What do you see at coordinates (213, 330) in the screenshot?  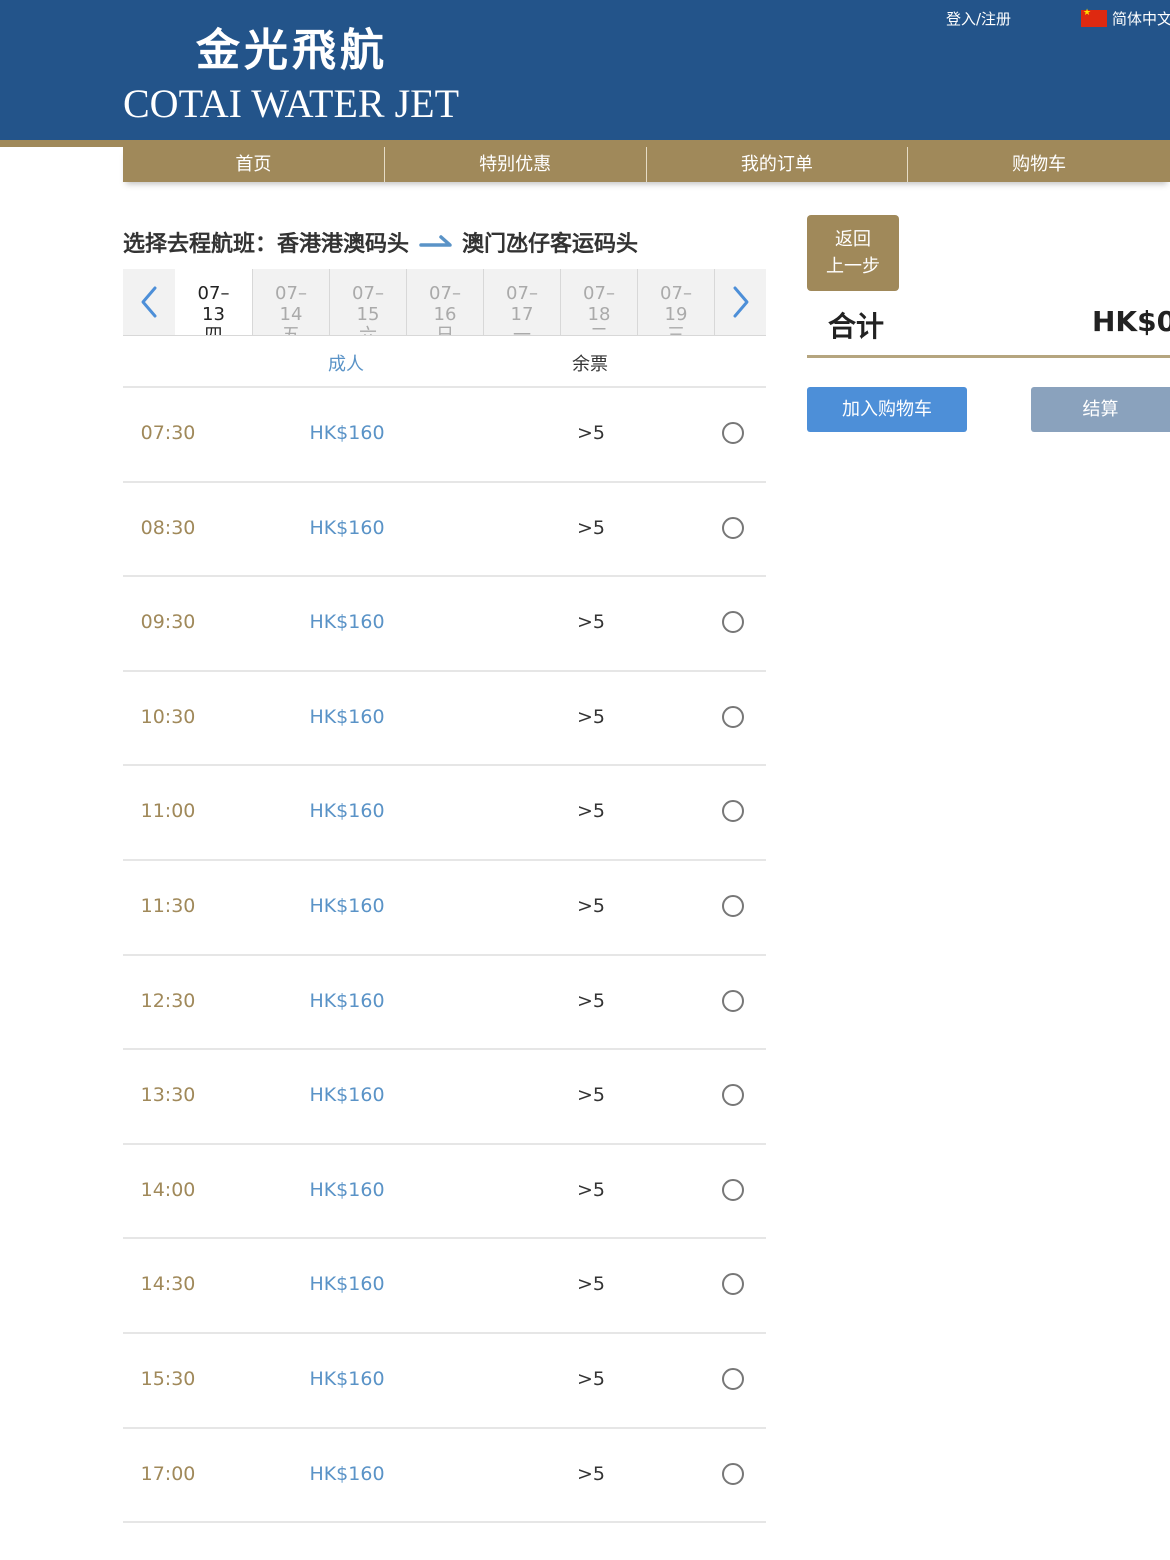 I see `date-weekday: 四` at bounding box center [213, 330].